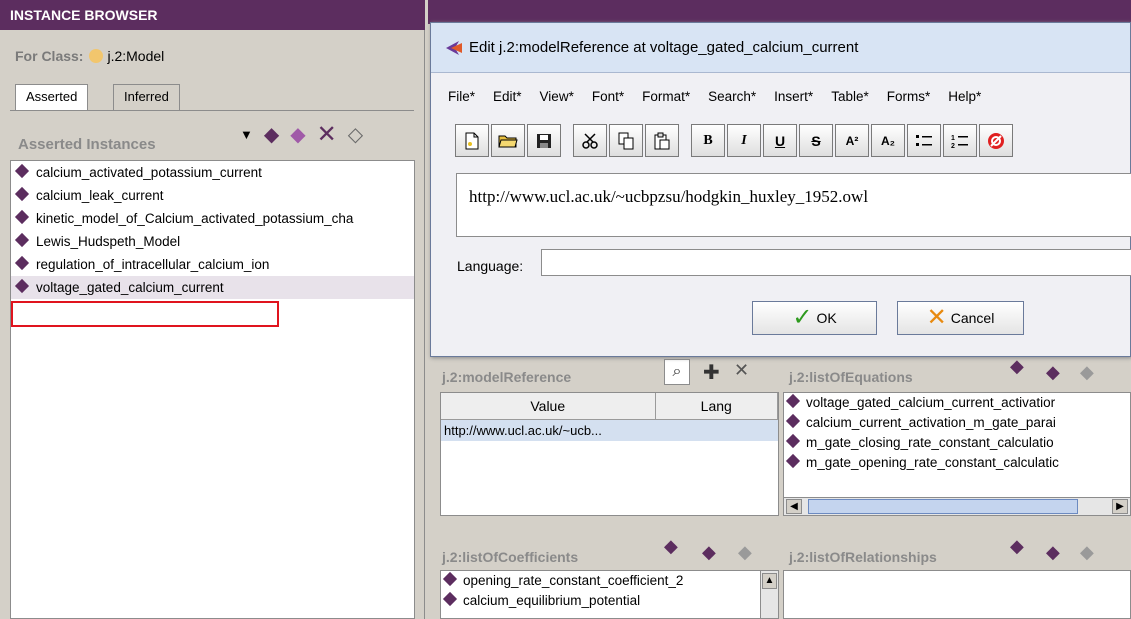  What do you see at coordinates (732, 96) in the screenshot?
I see `menu-search: Search*` at bounding box center [732, 96].